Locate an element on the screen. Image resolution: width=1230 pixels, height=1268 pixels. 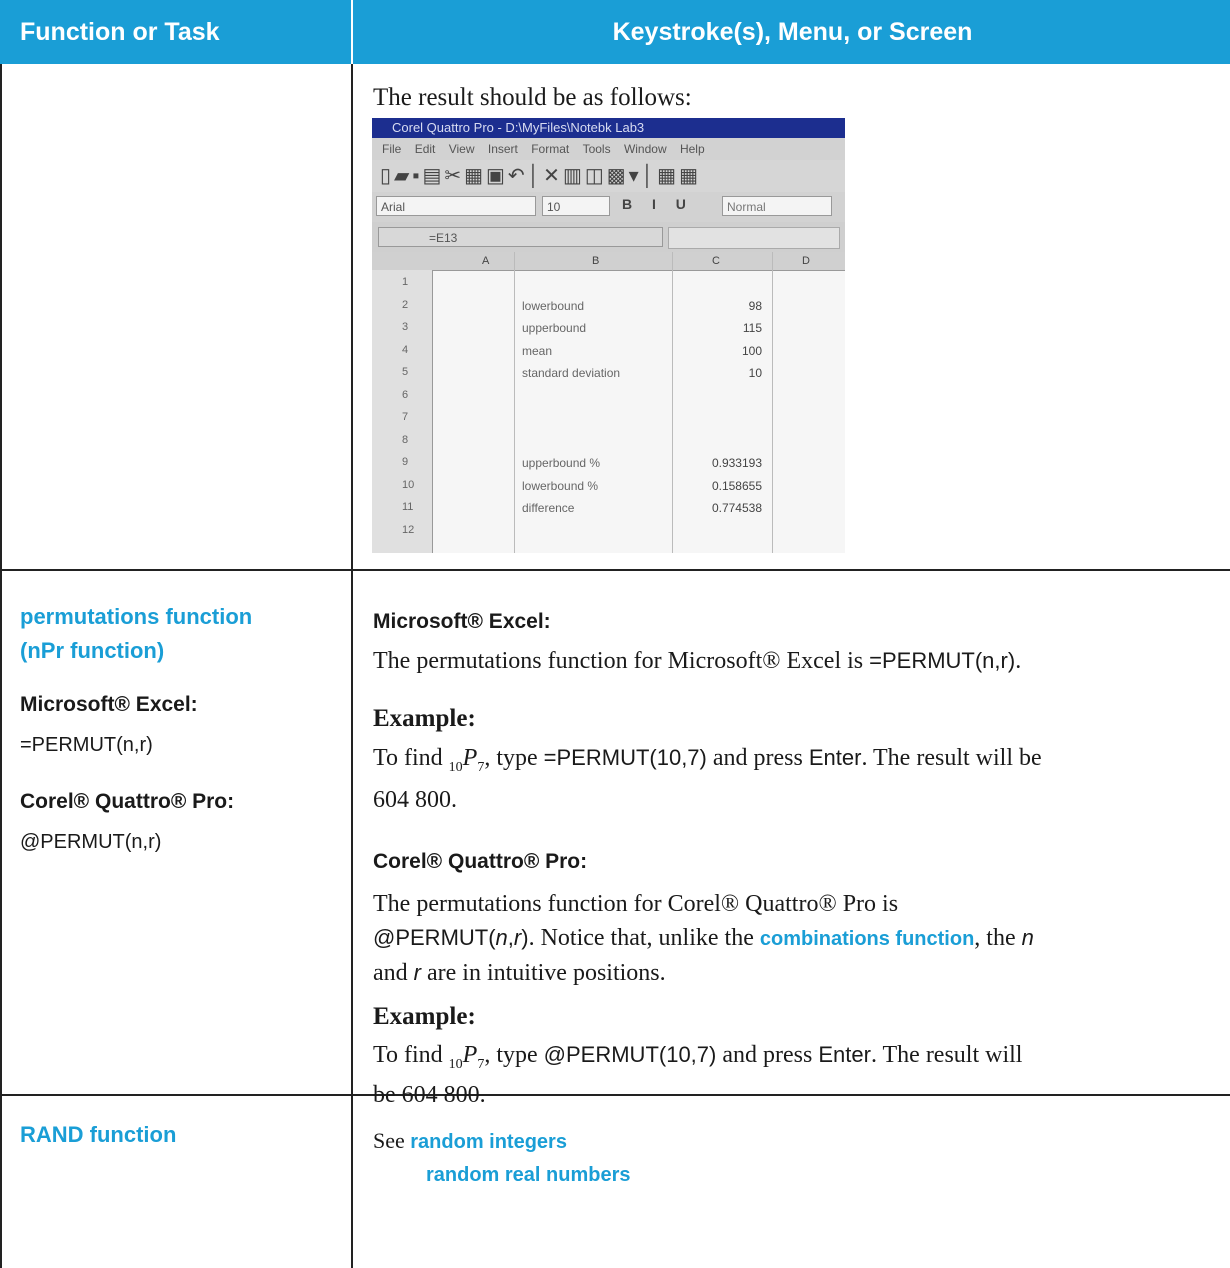
rand-function-title: RAND function is located at coordinates (98, 1134).